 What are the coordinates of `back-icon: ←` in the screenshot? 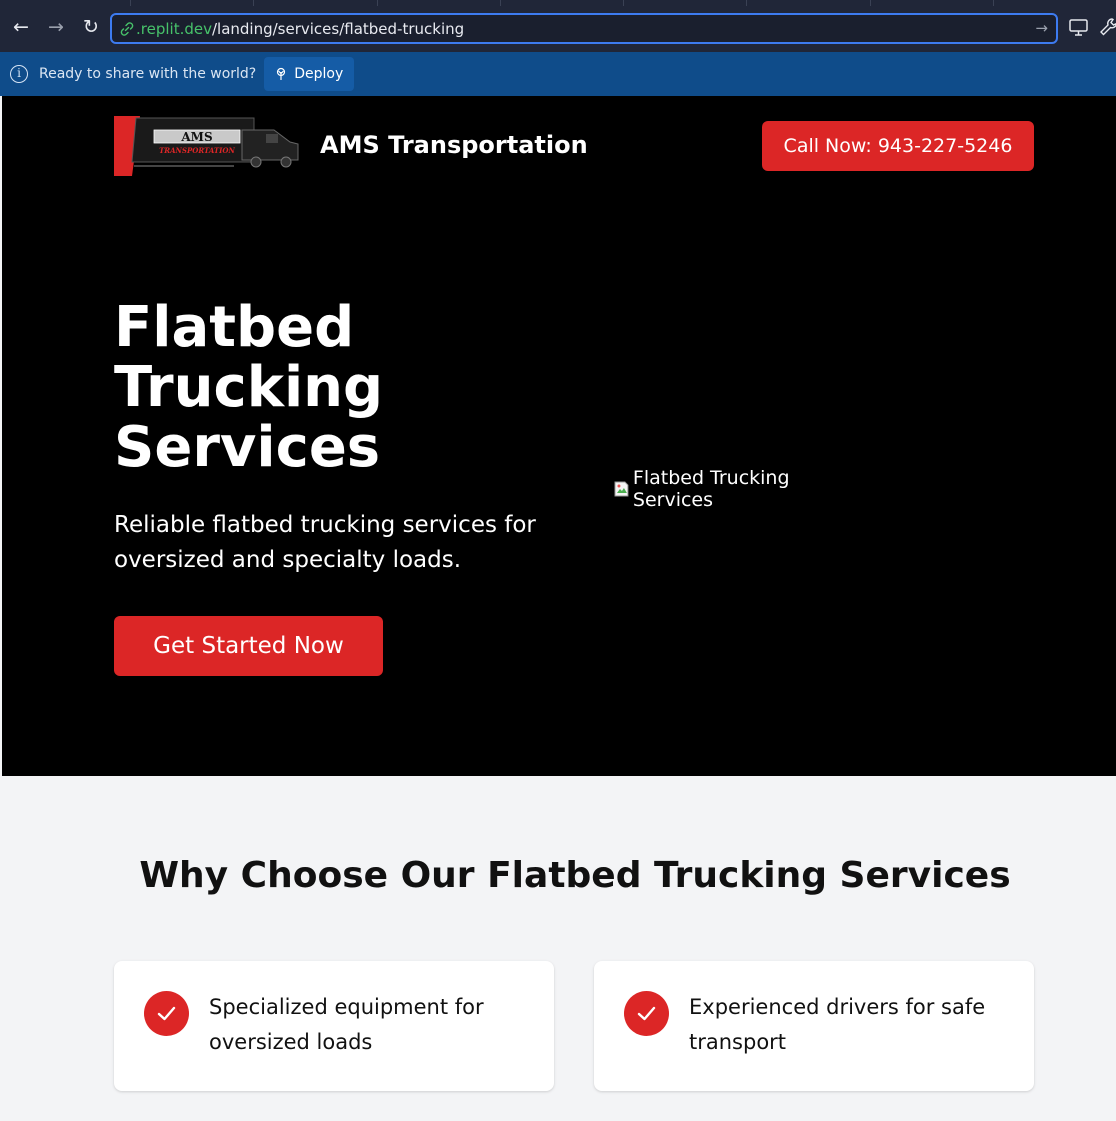 It's located at (21, 27).